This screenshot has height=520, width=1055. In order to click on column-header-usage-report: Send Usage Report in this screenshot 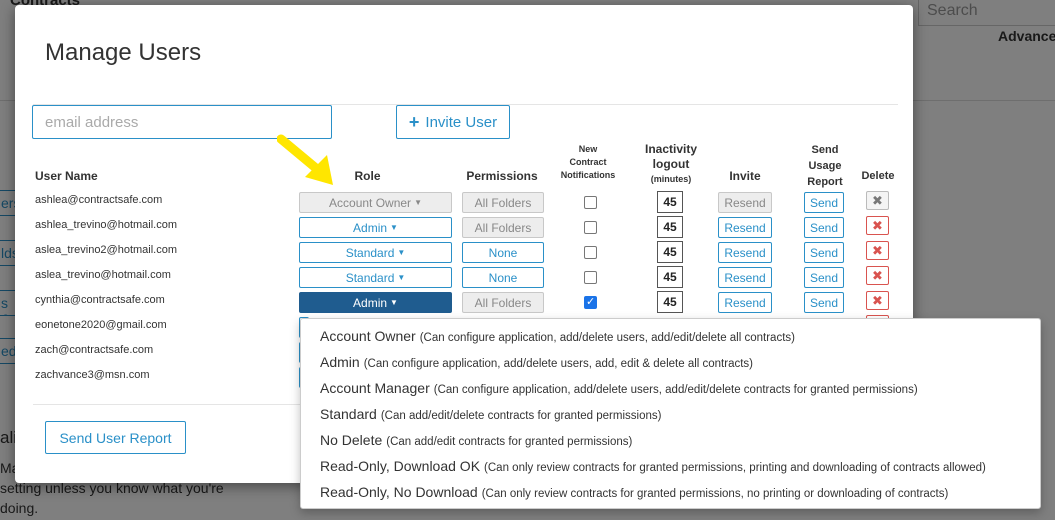, I will do `click(825, 166)`.